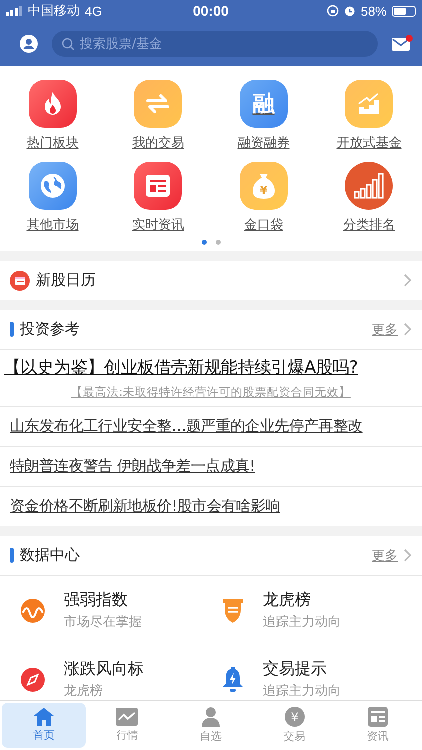  Describe the element at coordinates (211, 467) in the screenshot. I see `news-link: 特朗普连夜警告 伊朗战争差一点成真!` at that location.